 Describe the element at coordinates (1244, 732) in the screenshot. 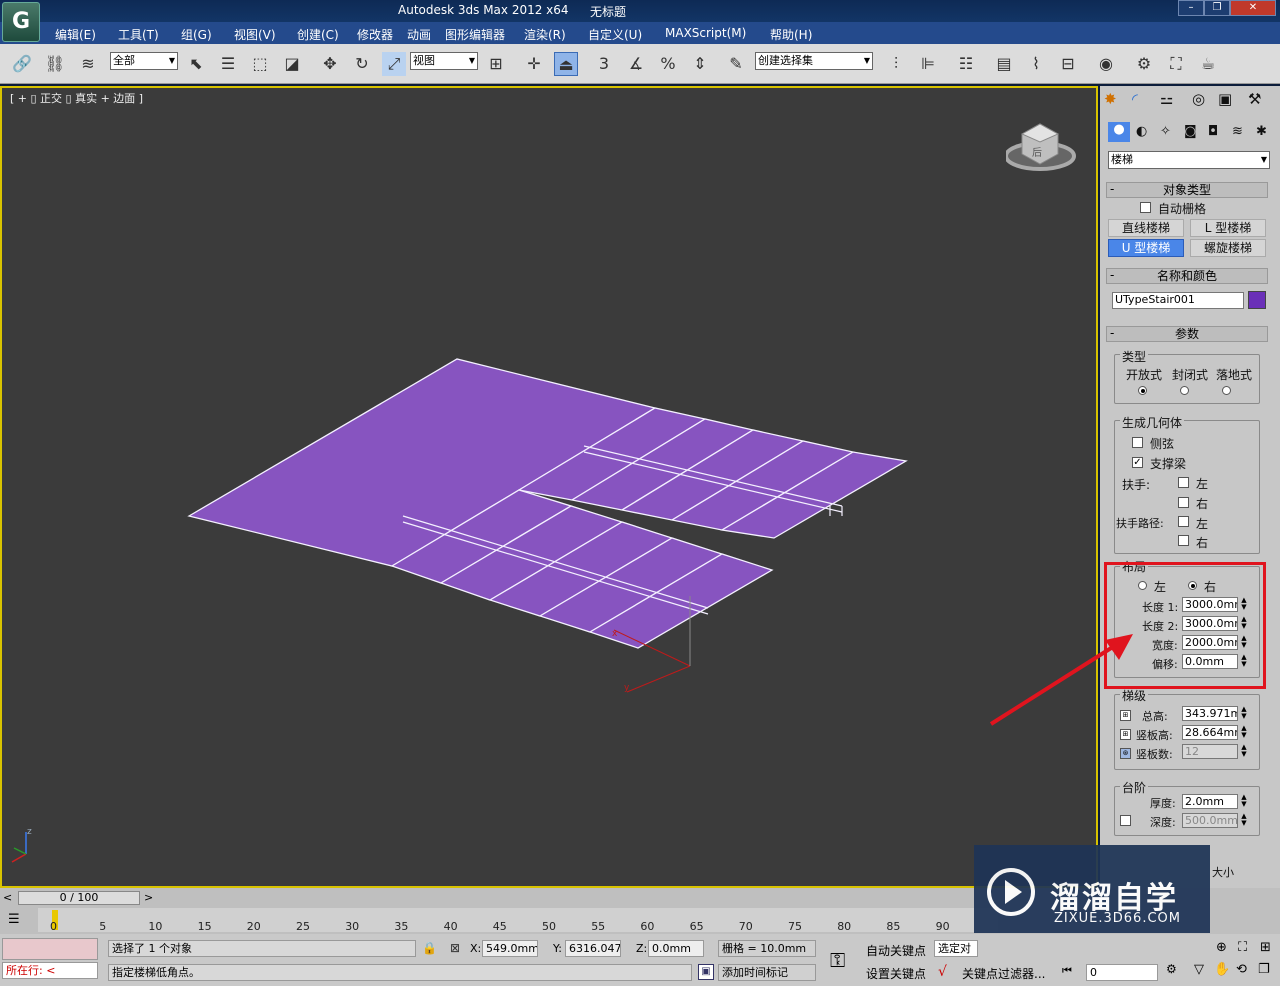

I see `riser-ht-spinner: ▲ ▼` at that location.